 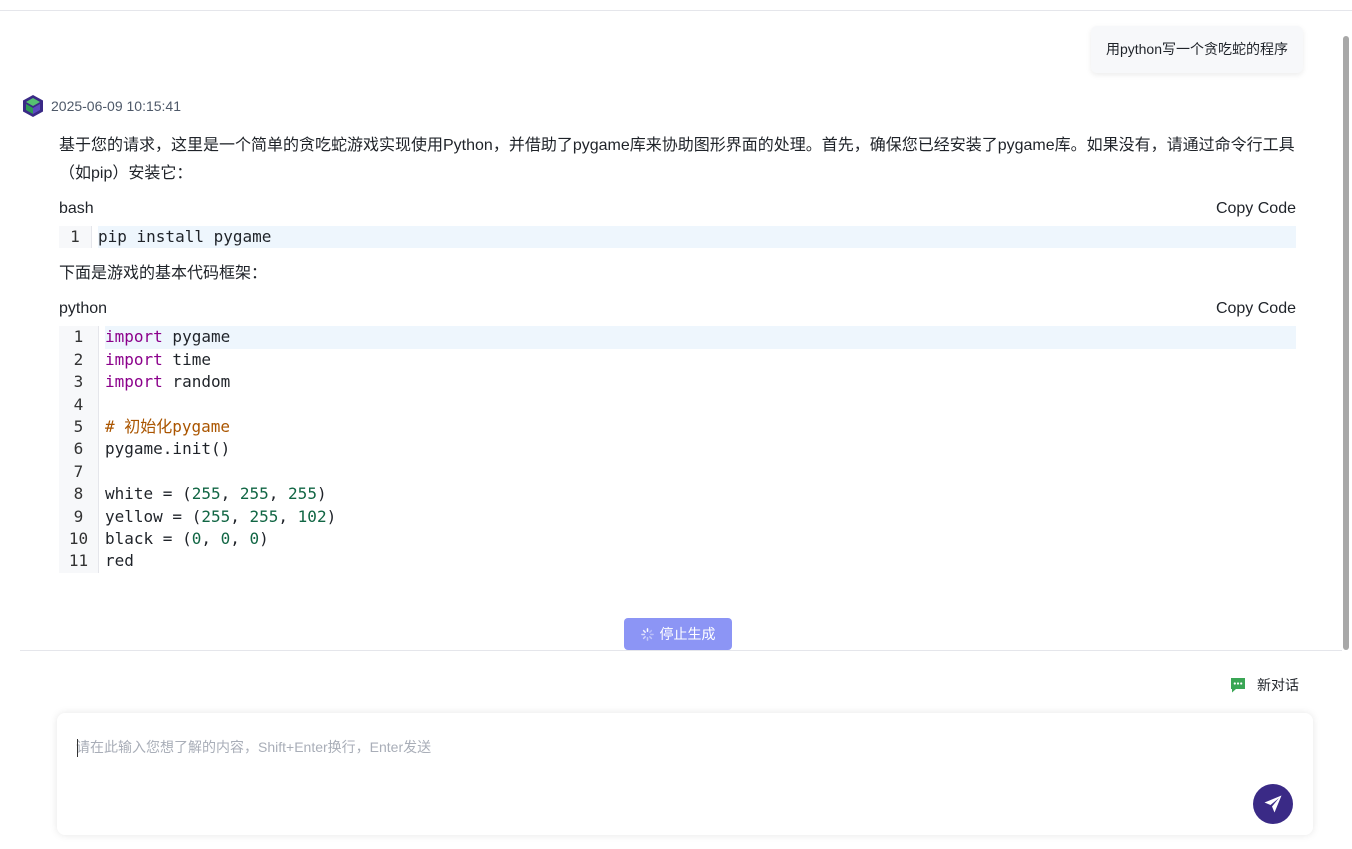 I want to click on code-line: yellow = (255, 255, 102), so click(x=221, y=516).